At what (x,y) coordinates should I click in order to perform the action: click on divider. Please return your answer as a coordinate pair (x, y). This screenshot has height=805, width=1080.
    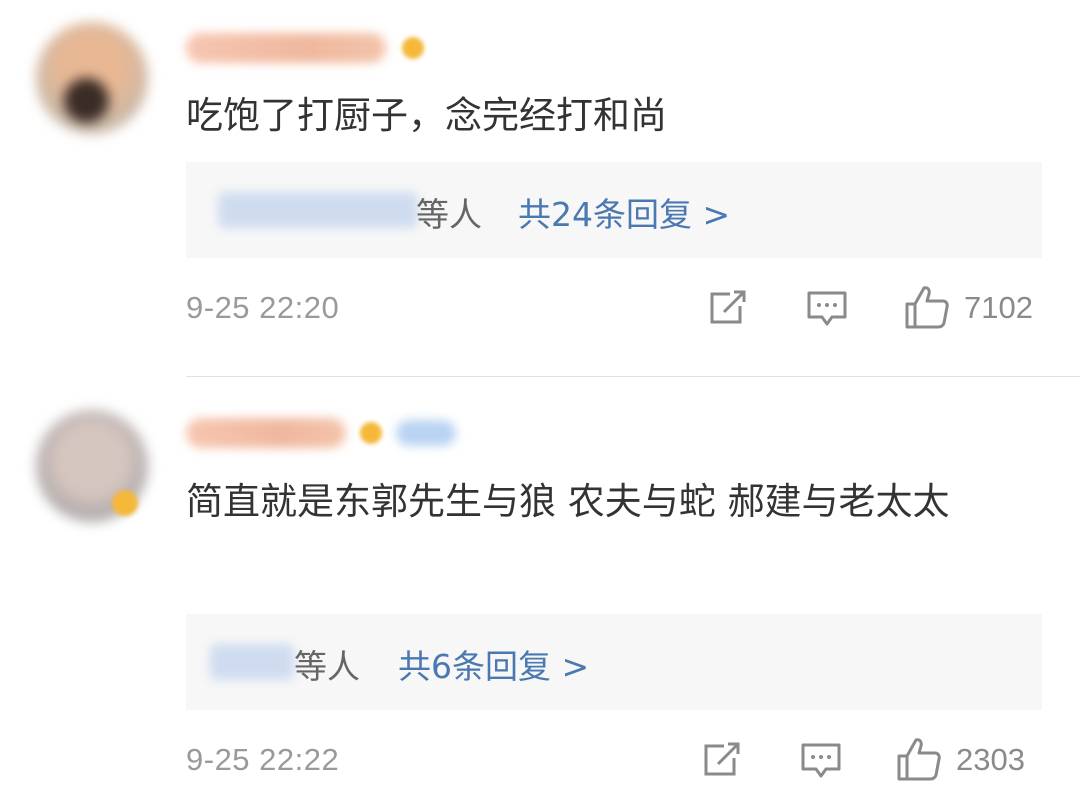
    Looking at the image, I should click on (633, 376).